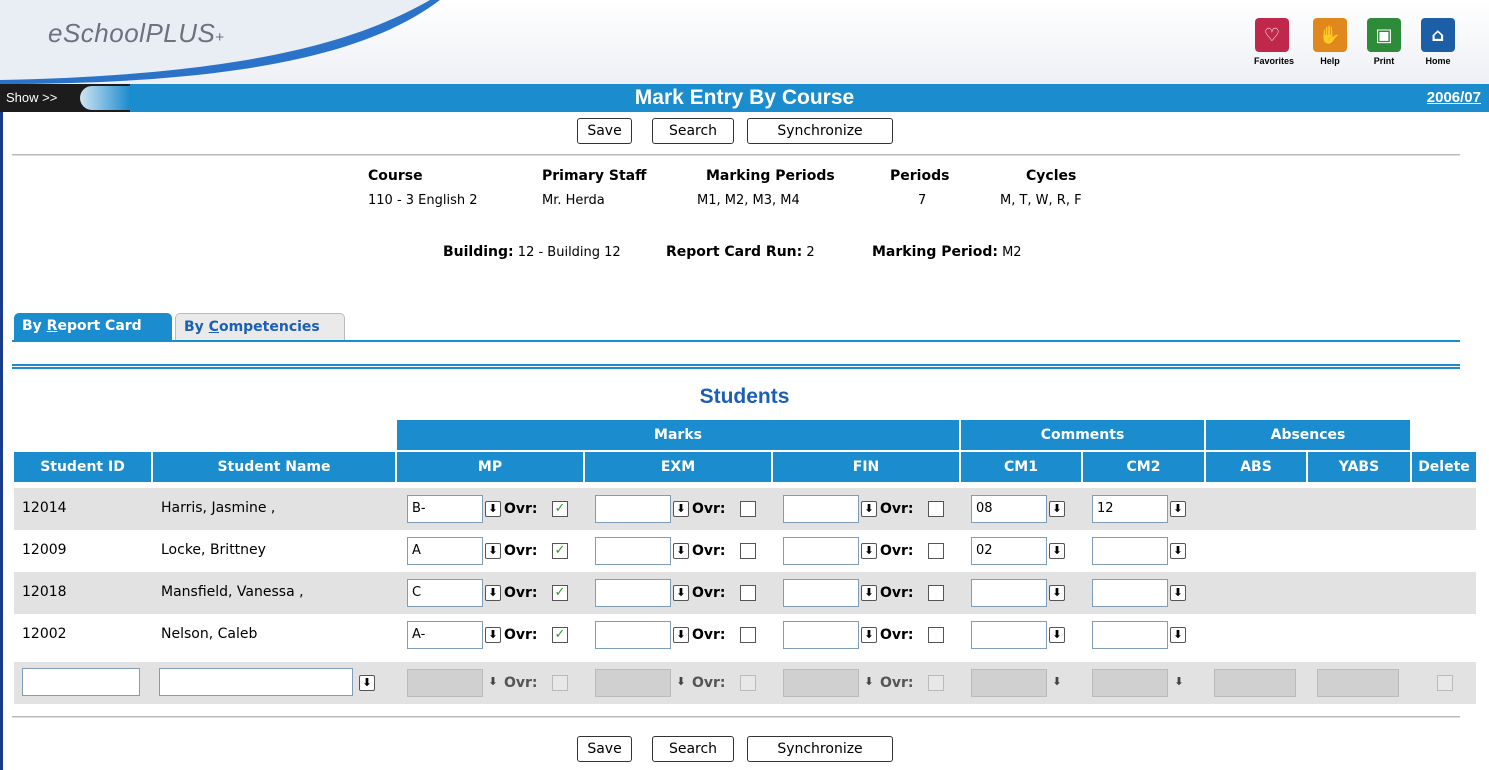 This screenshot has height=770, width=1489. Describe the element at coordinates (820, 749) in the screenshot. I see `synchronize-button-bottom: Synchronize` at that location.